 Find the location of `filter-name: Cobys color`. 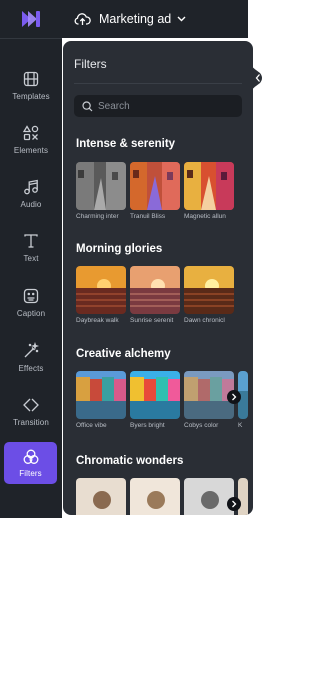

filter-name: Cobys color is located at coordinates (201, 425).